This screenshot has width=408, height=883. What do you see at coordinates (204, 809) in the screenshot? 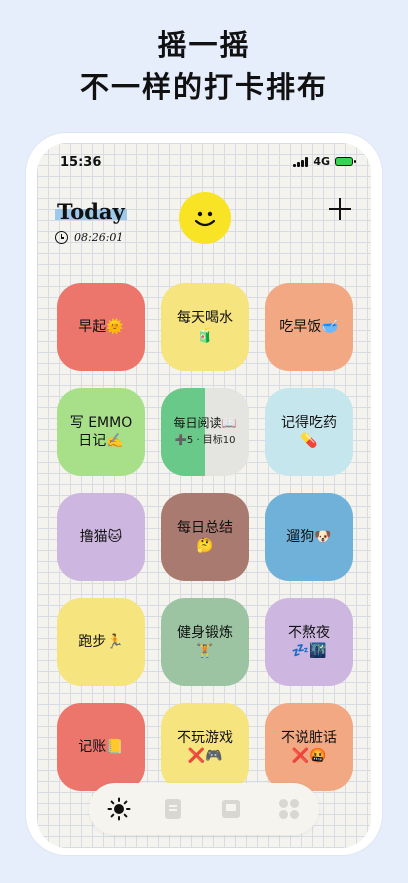
I see `tab-bar` at bounding box center [204, 809].